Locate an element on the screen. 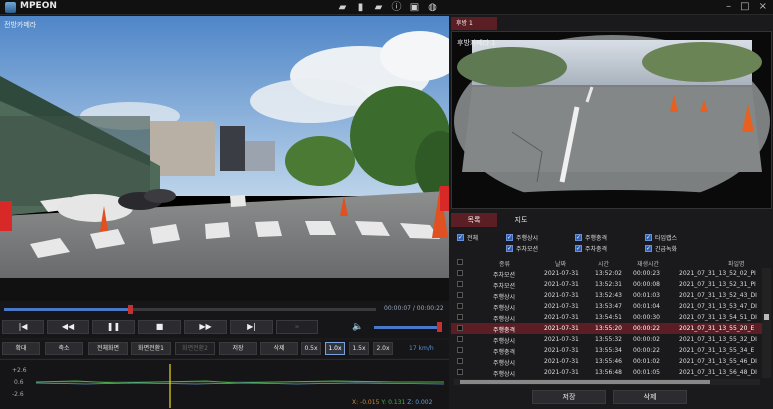 The image size is (773, 409). list-save-button: 저장 is located at coordinates (569, 397).